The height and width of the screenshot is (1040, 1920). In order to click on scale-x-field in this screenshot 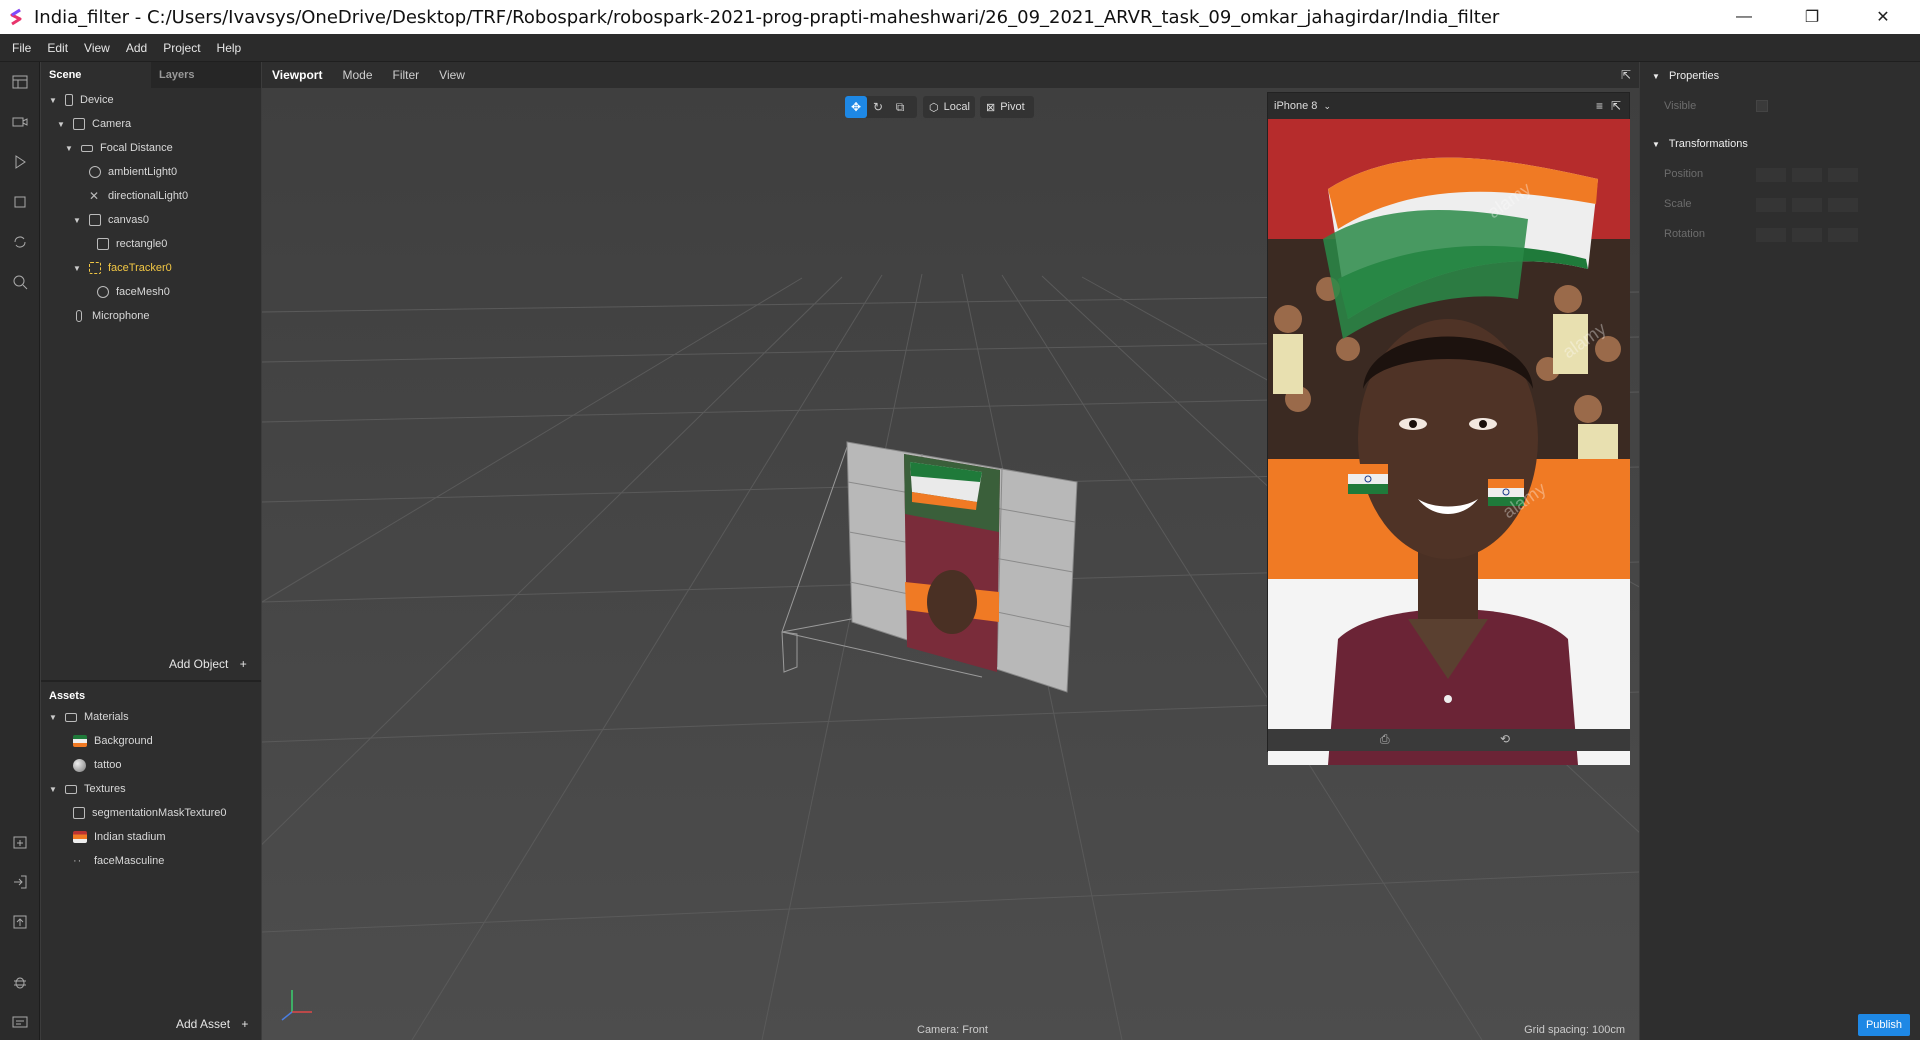, I will do `click(1771, 205)`.